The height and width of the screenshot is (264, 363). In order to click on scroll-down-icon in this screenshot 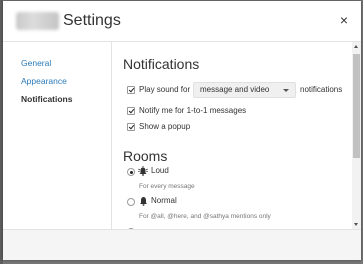, I will do `click(356, 224)`.